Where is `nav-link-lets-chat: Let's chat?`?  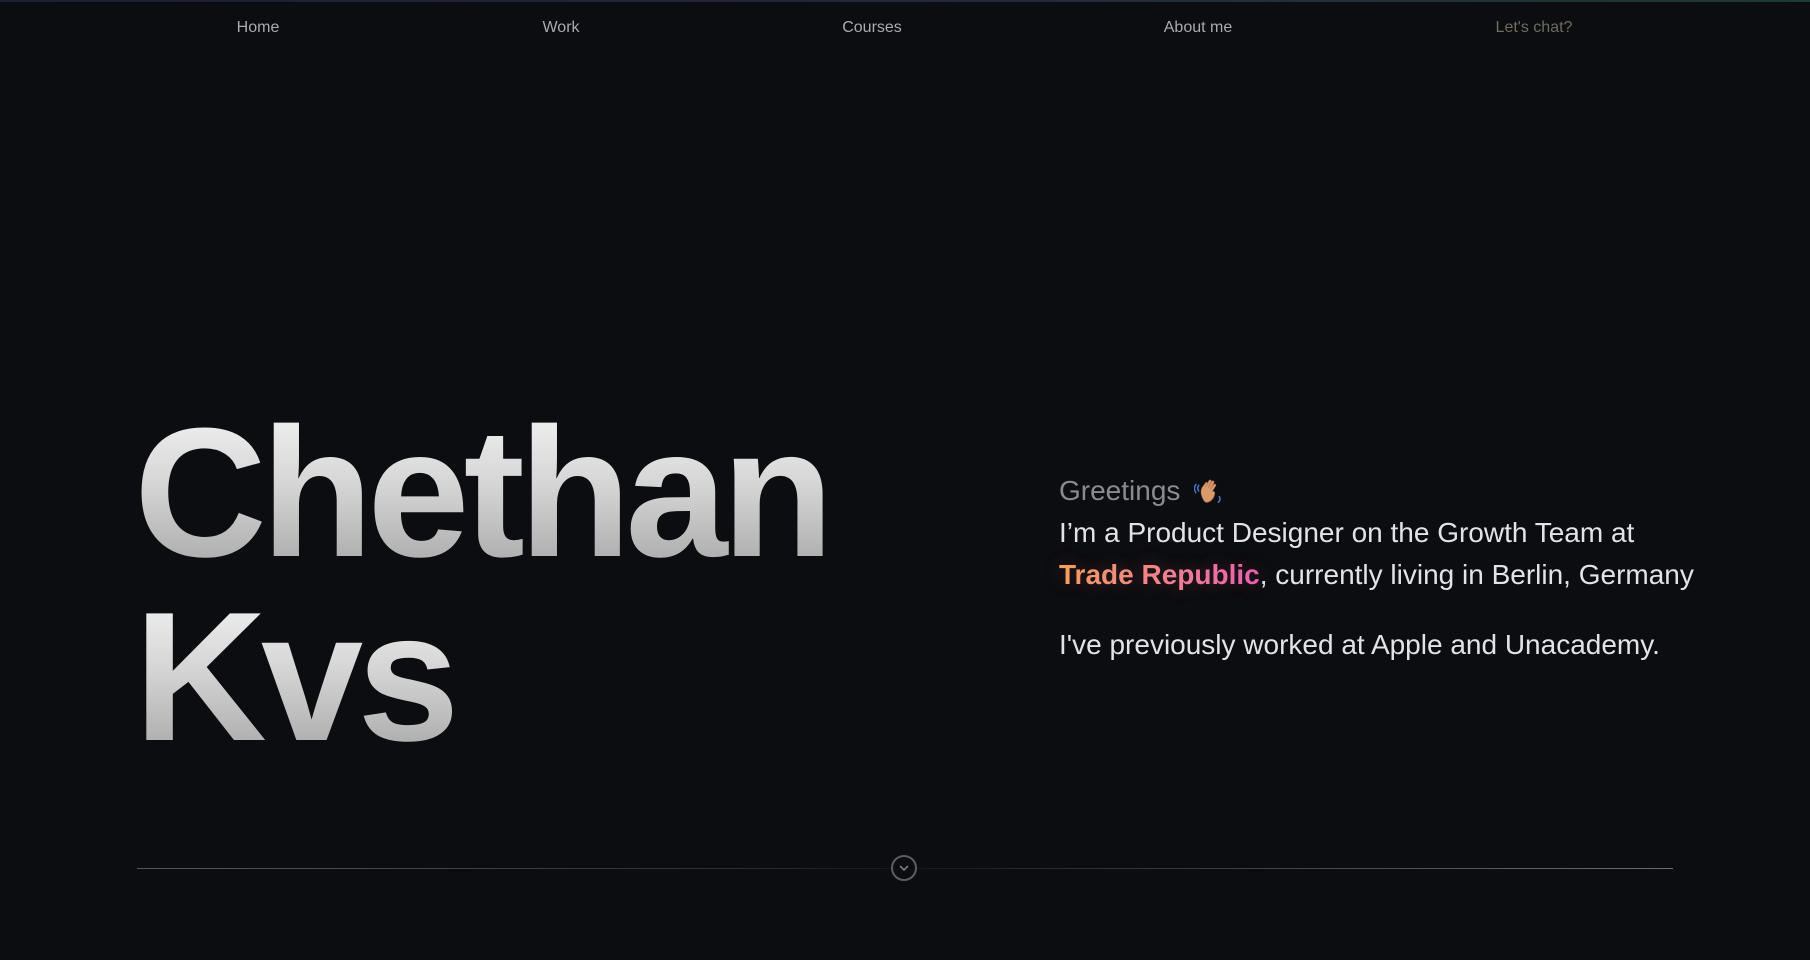
nav-link-lets-chat: Let's chat? is located at coordinates (1534, 28).